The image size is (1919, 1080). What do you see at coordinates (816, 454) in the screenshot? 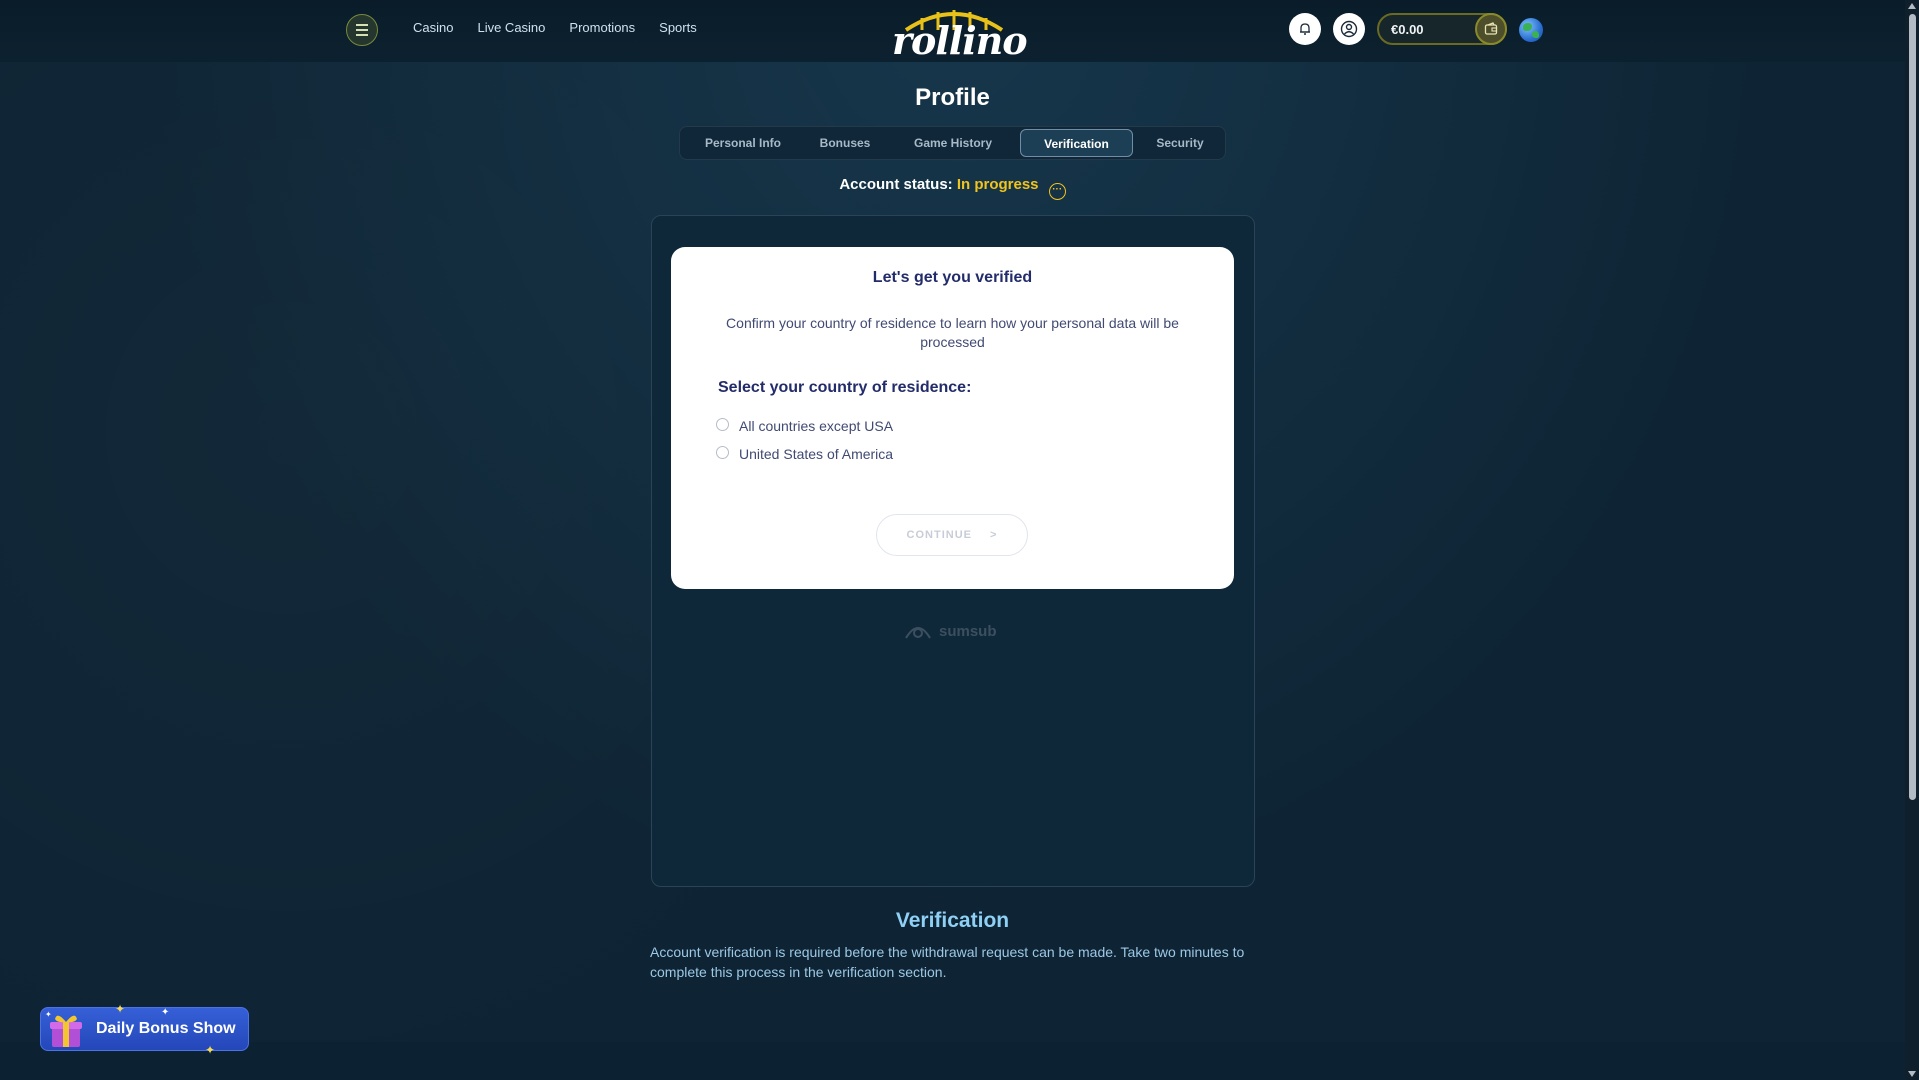
I see `option-label: United States of America` at bounding box center [816, 454].